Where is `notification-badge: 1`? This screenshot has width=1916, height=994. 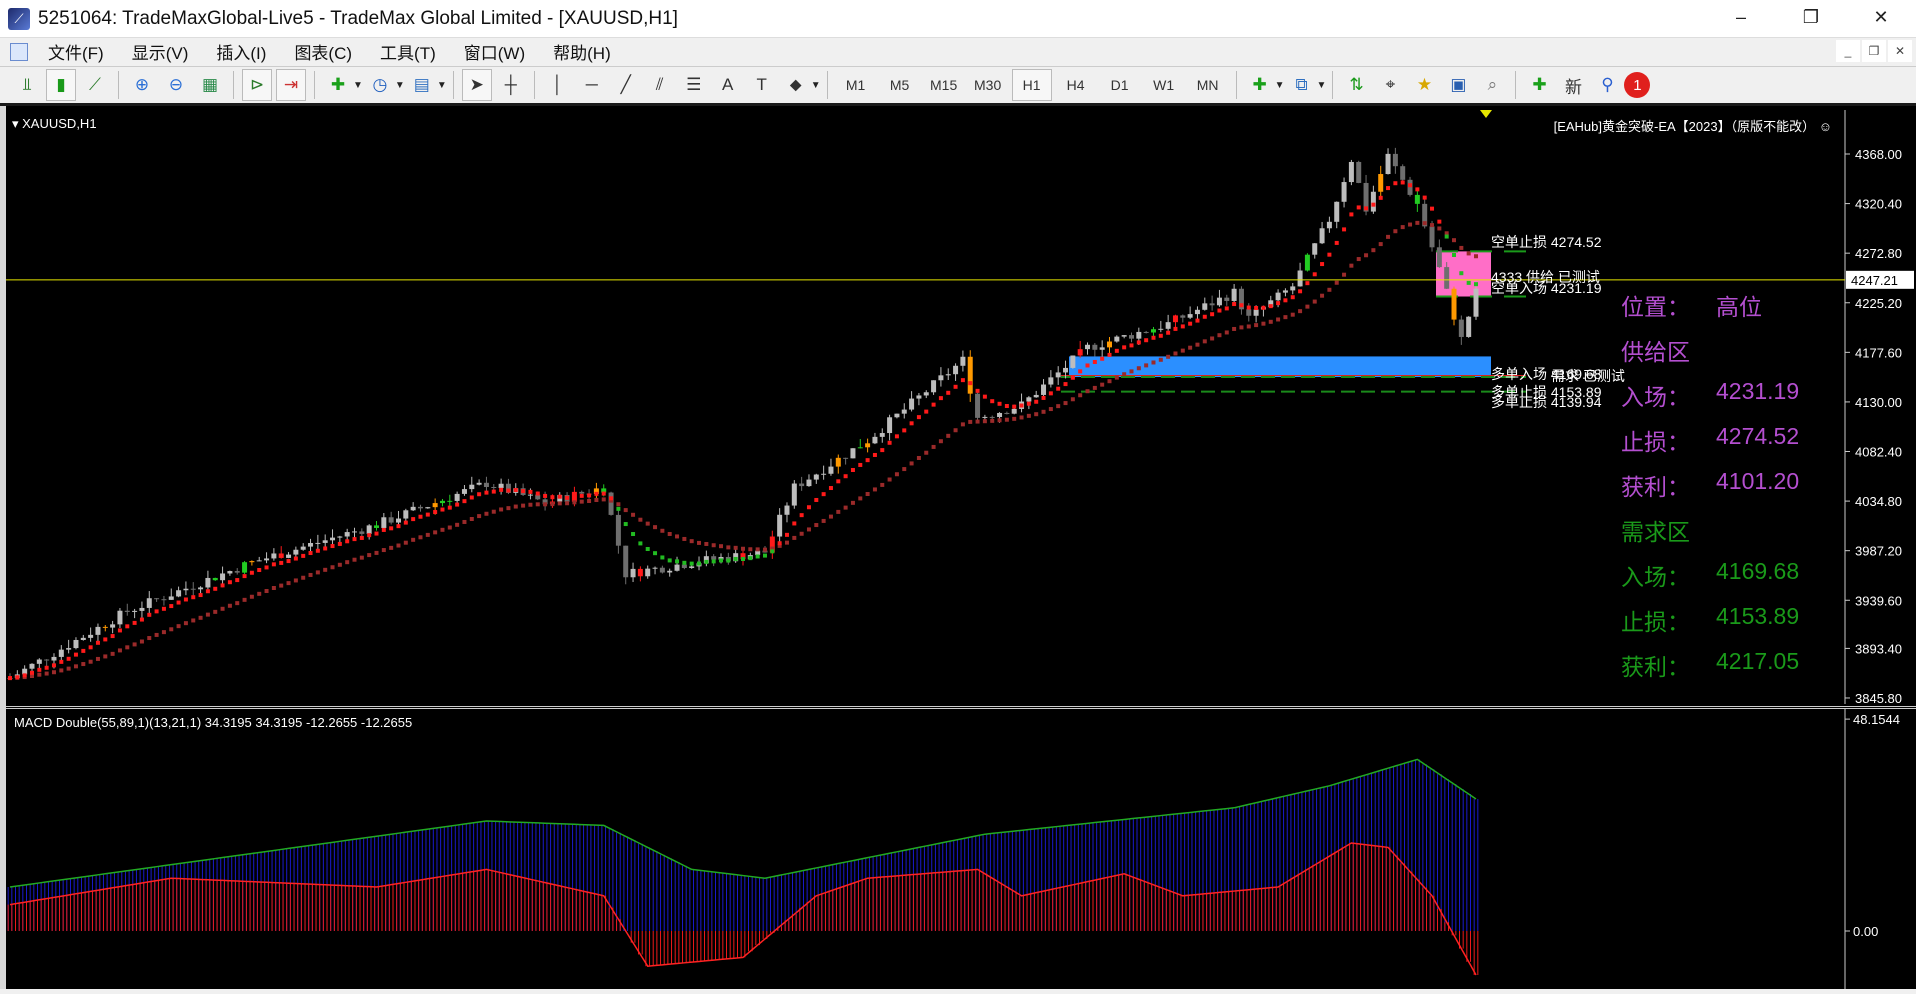 notification-badge: 1 is located at coordinates (1637, 85).